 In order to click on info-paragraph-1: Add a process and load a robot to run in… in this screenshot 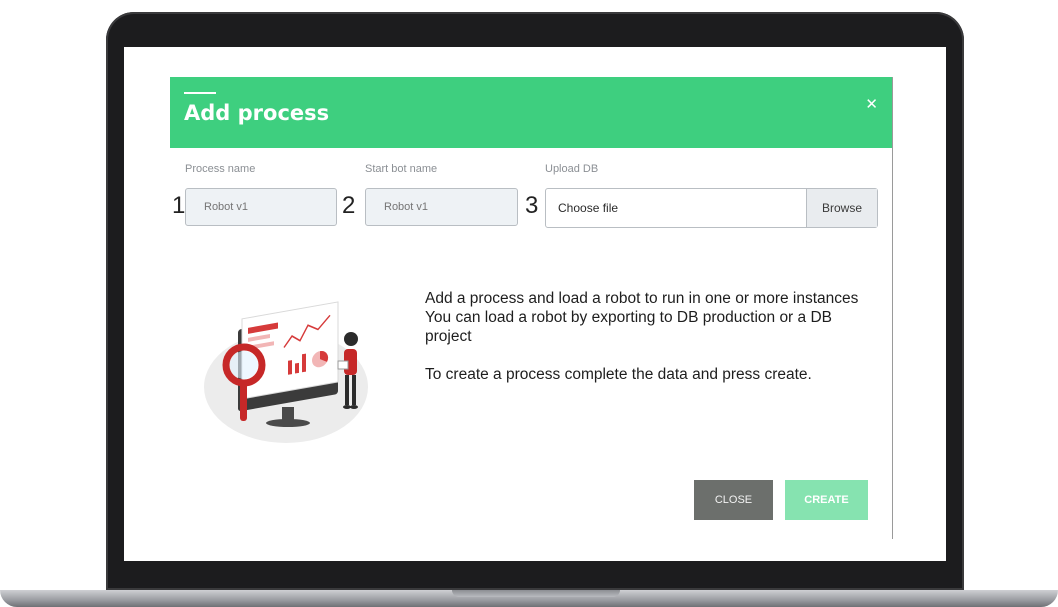, I will do `click(642, 317)`.